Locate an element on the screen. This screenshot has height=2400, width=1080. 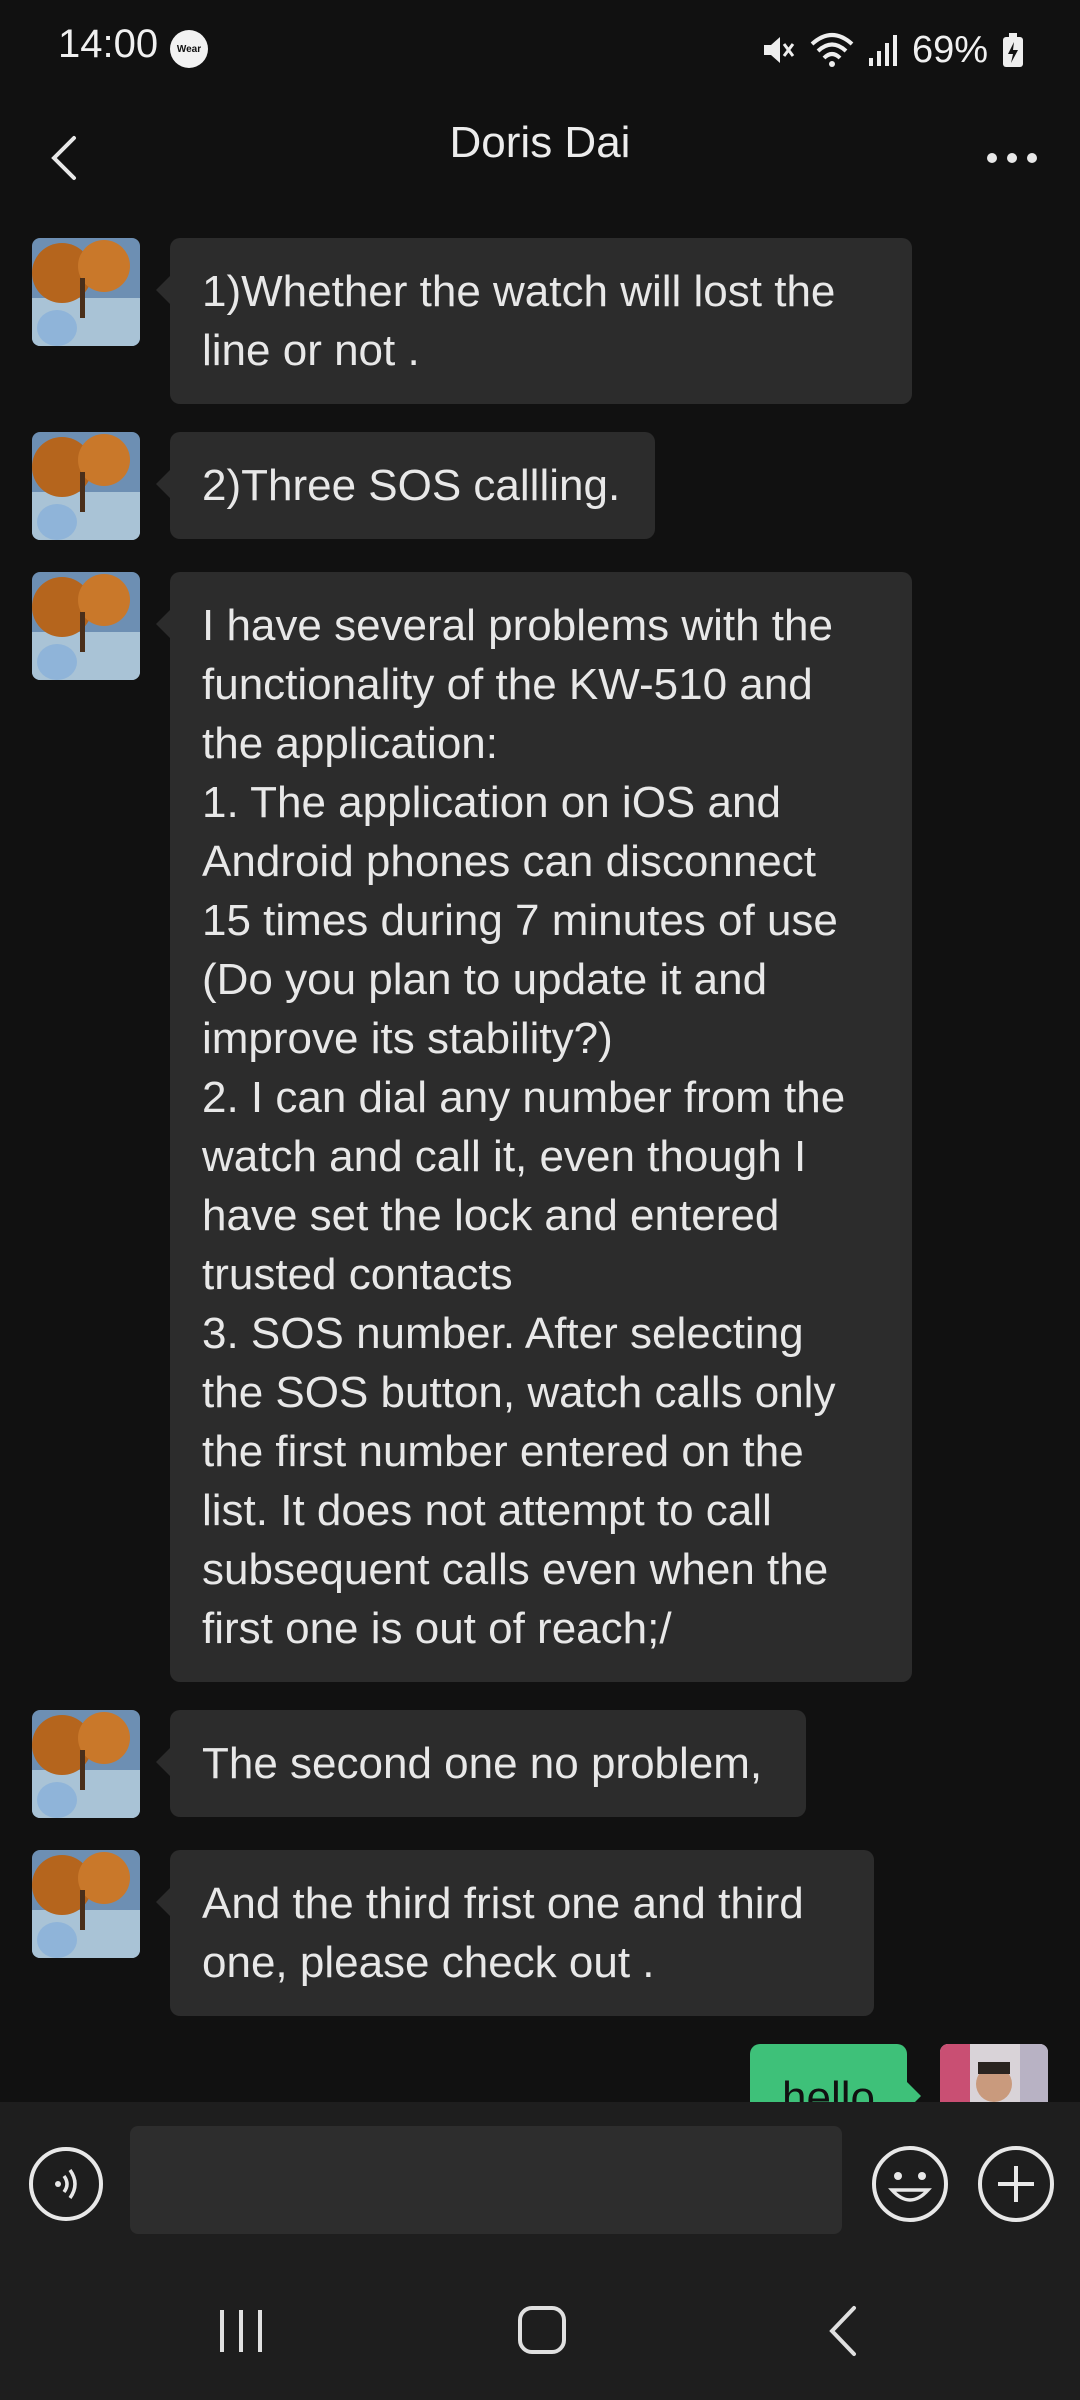
more-button is located at coordinates (1012, 158).